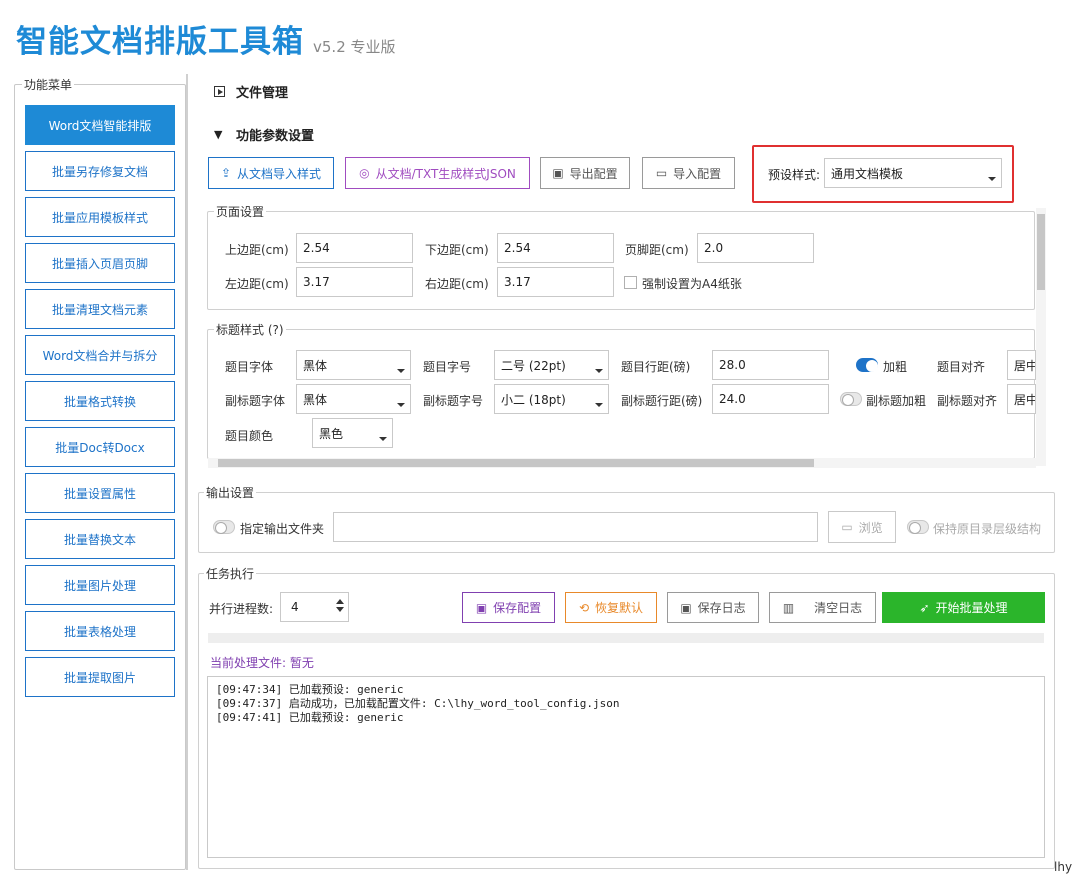 The image size is (1080, 884). I want to click on sidebar-item-image-process: 批量图片处理, so click(100, 585).